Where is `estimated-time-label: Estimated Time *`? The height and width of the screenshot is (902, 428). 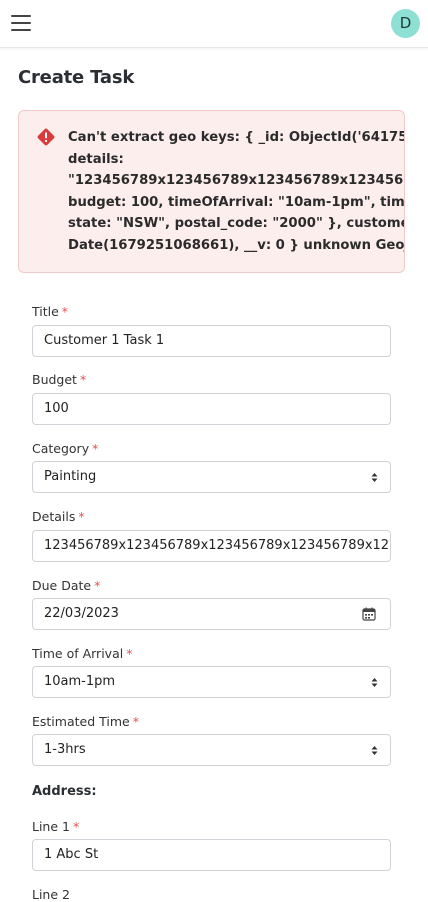
estimated-time-label: Estimated Time * is located at coordinates (85, 721).